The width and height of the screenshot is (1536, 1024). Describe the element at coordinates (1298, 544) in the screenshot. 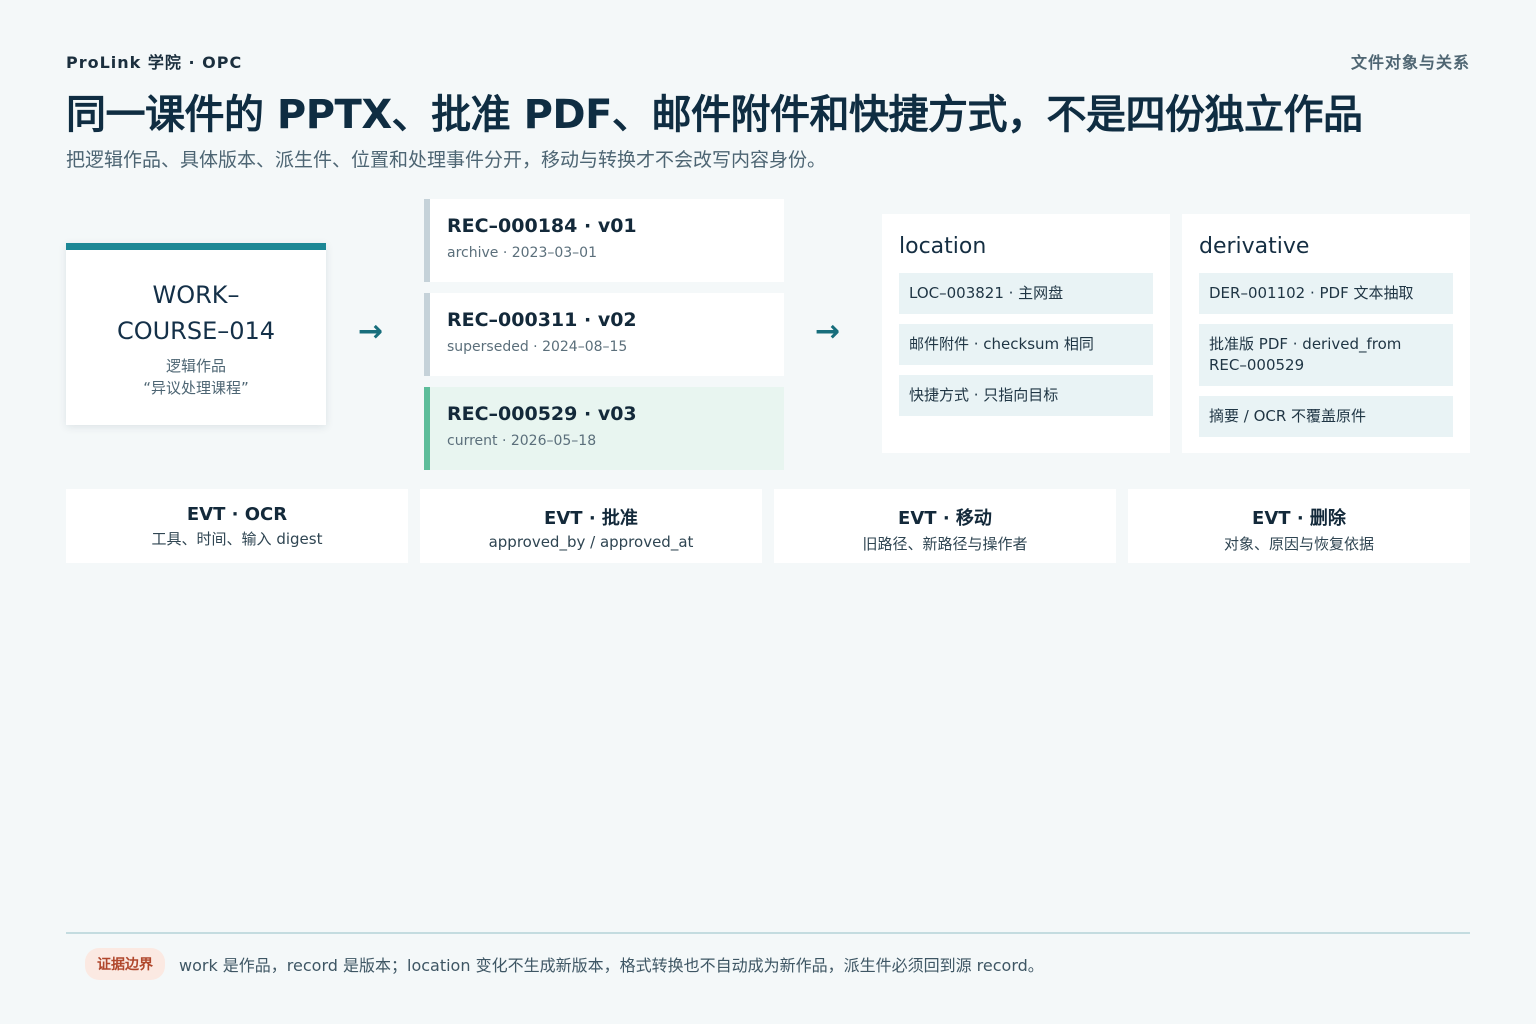

I see `event-desc: 对象、原因与恢复依据` at that location.